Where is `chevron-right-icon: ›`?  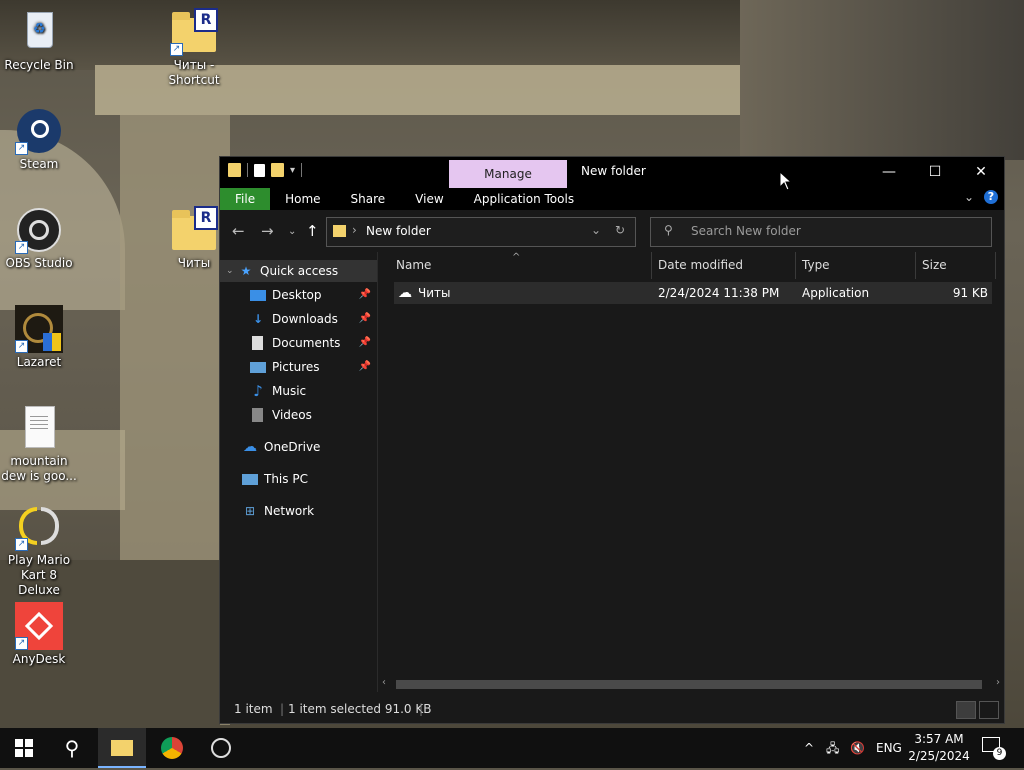
chevron-right-icon: › is located at coordinates (354, 230).